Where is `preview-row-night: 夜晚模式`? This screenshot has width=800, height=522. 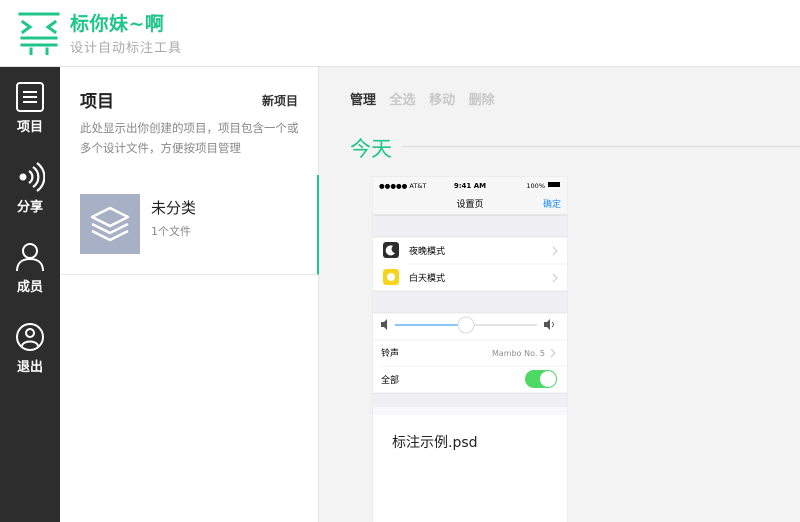
preview-row-night: 夜晚模式 is located at coordinates (427, 251).